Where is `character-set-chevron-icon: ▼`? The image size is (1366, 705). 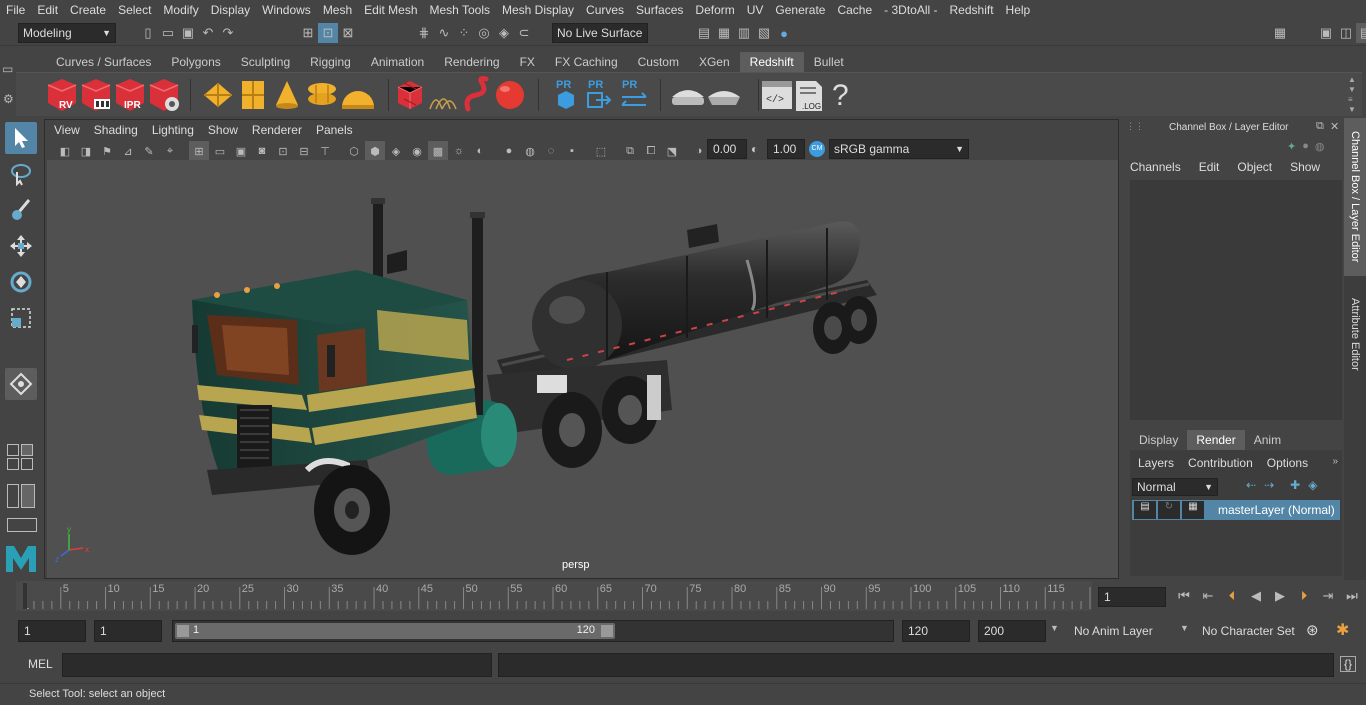
character-set-chevron-icon: ▼ is located at coordinates (1184, 628).